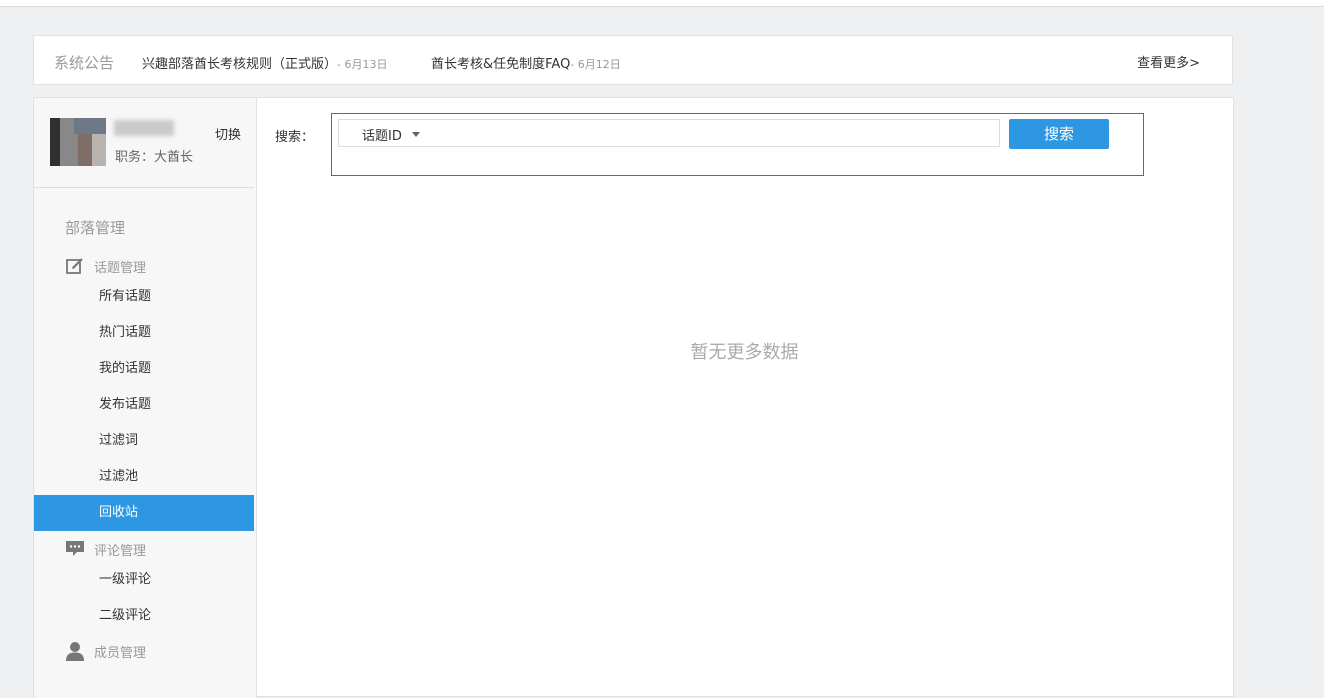 This screenshot has width=1324, height=698. What do you see at coordinates (78, 142) in the screenshot?
I see `avatar` at bounding box center [78, 142].